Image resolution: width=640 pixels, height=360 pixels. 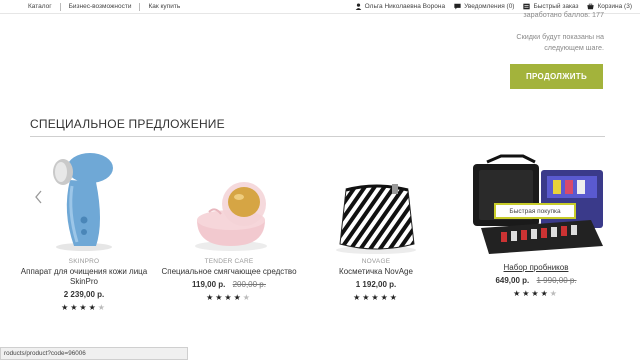 I want to click on nav-link-catalog: Каталог, so click(x=44, y=7).